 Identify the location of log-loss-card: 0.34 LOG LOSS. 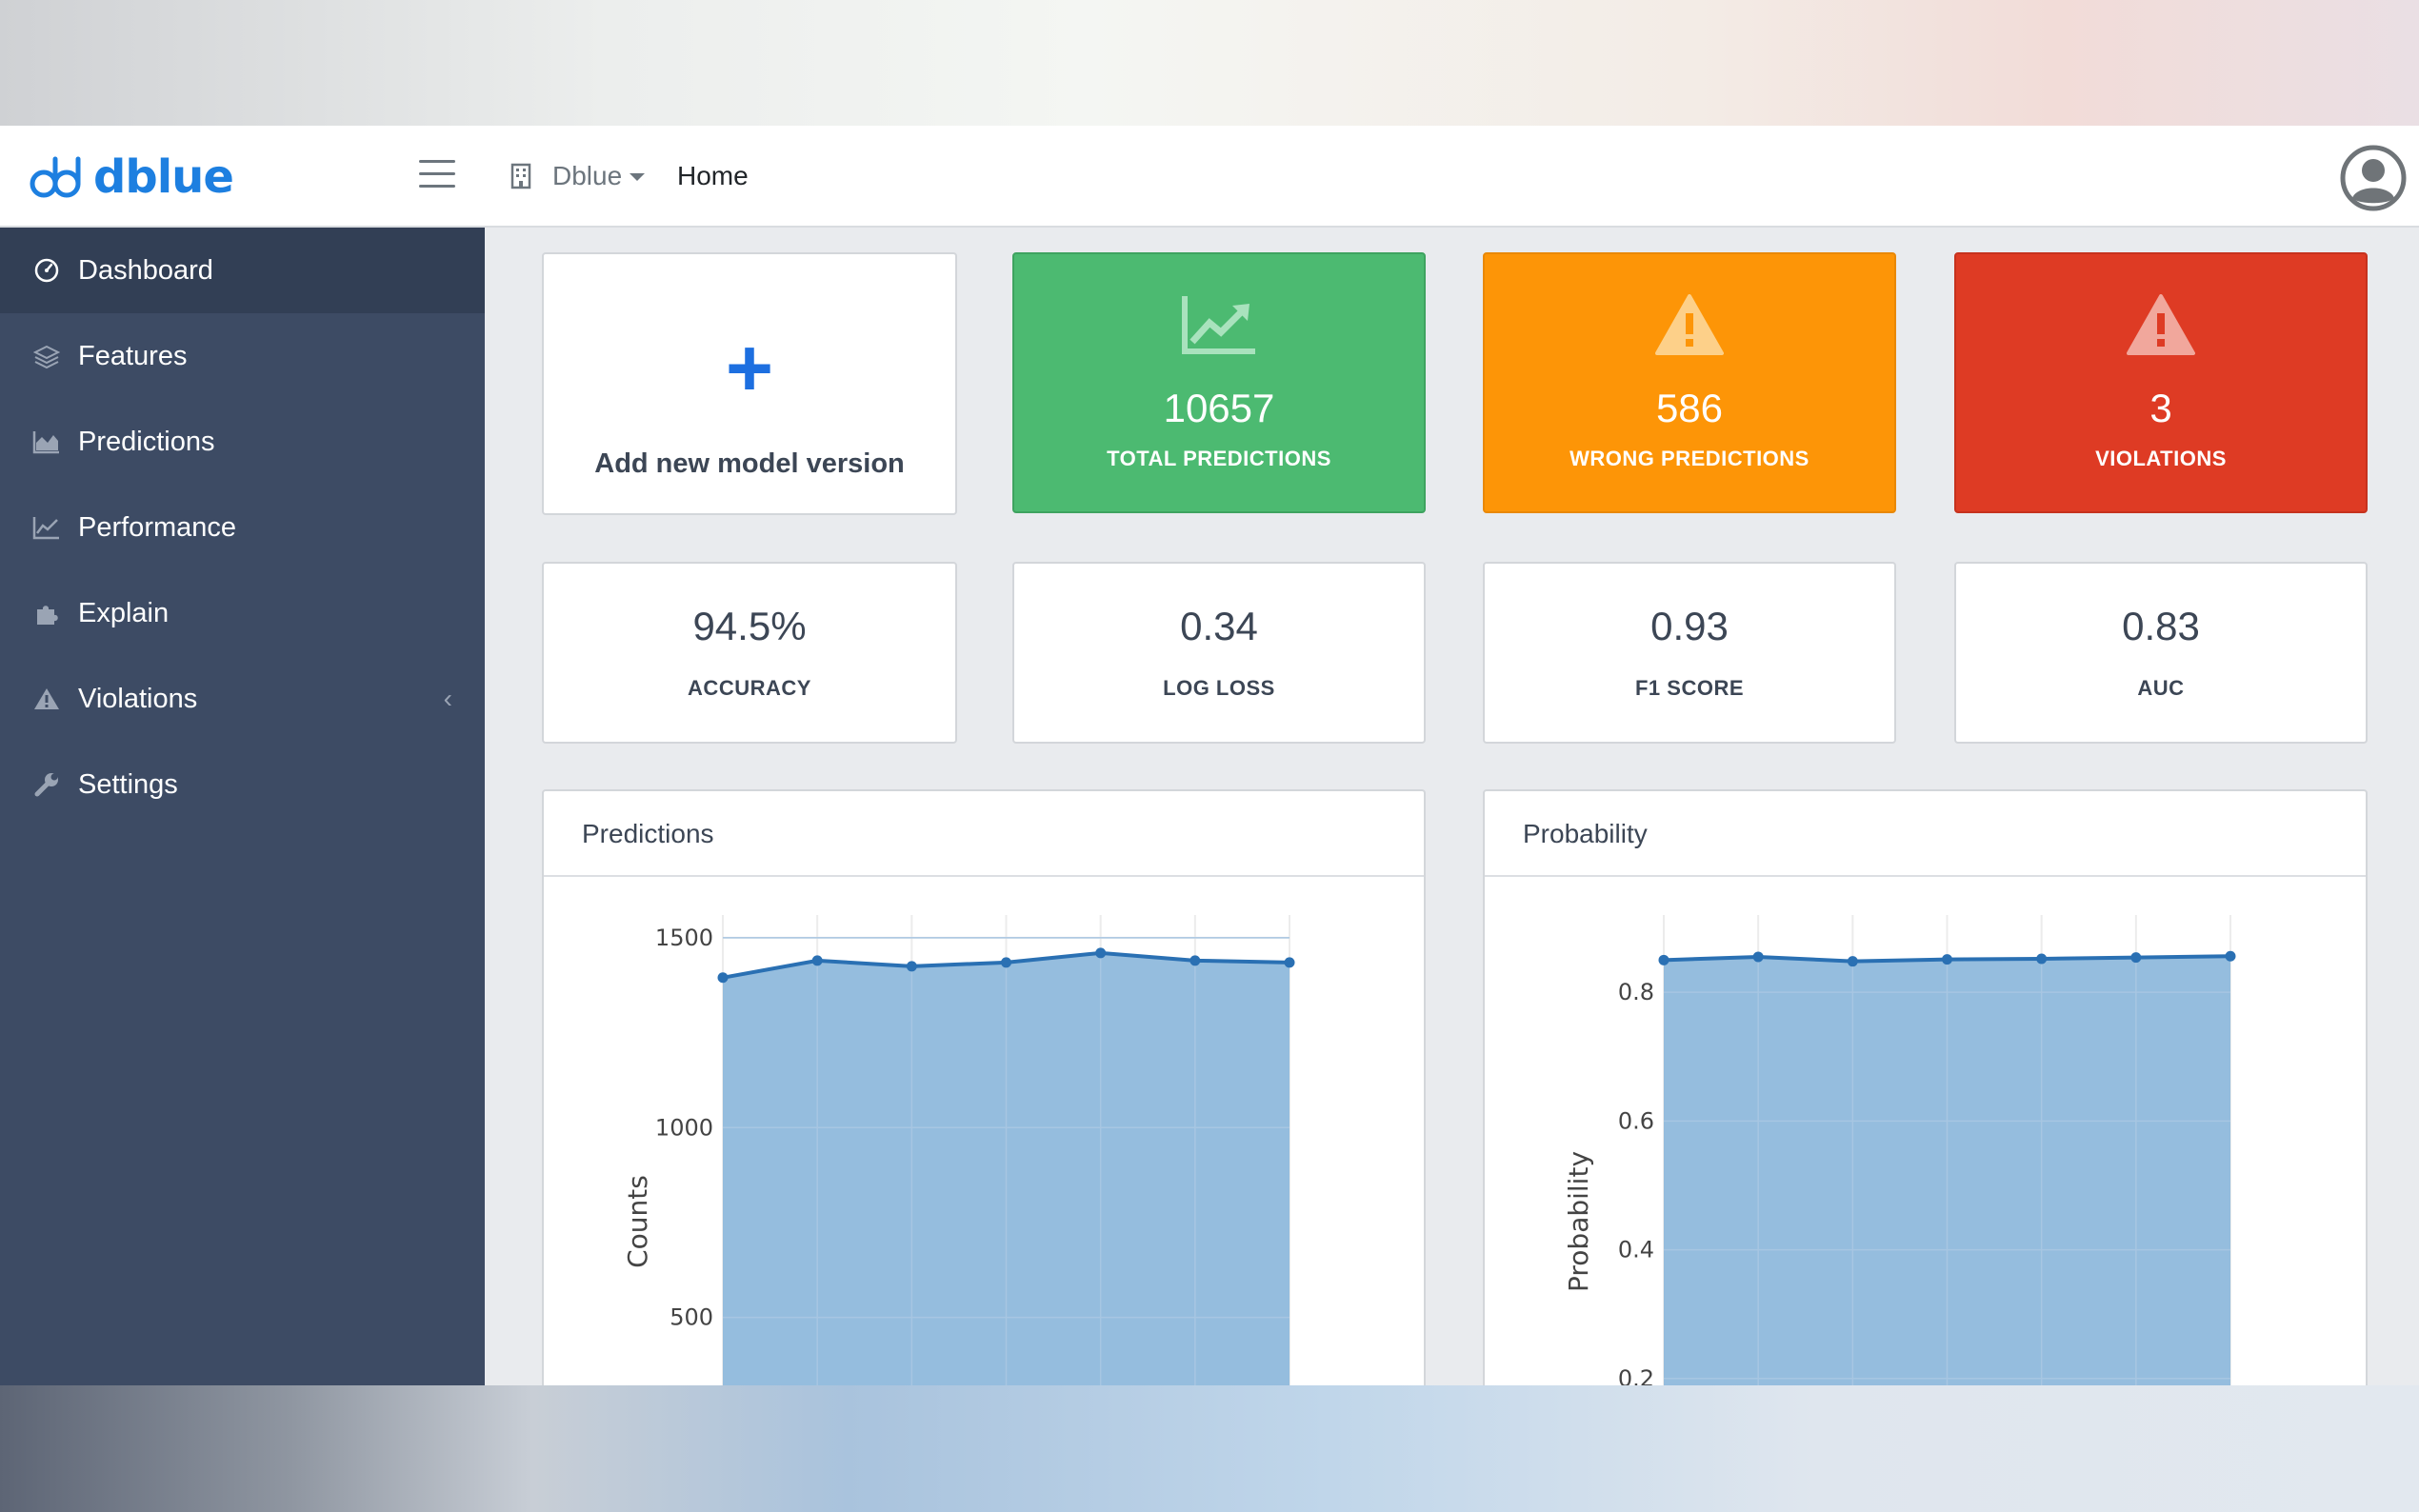
(1219, 653).